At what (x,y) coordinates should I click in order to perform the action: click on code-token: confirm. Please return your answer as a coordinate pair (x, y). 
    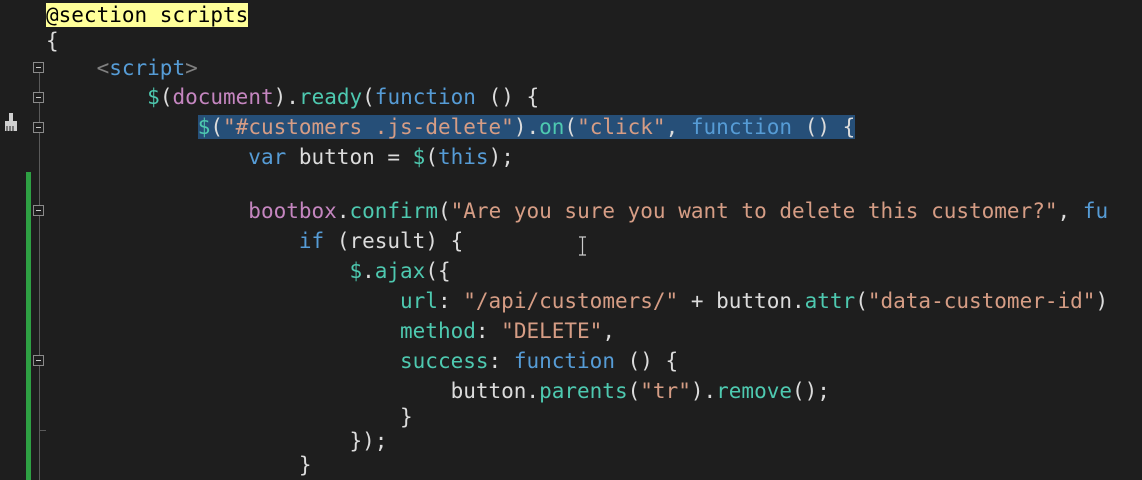
    Looking at the image, I should click on (393, 211).